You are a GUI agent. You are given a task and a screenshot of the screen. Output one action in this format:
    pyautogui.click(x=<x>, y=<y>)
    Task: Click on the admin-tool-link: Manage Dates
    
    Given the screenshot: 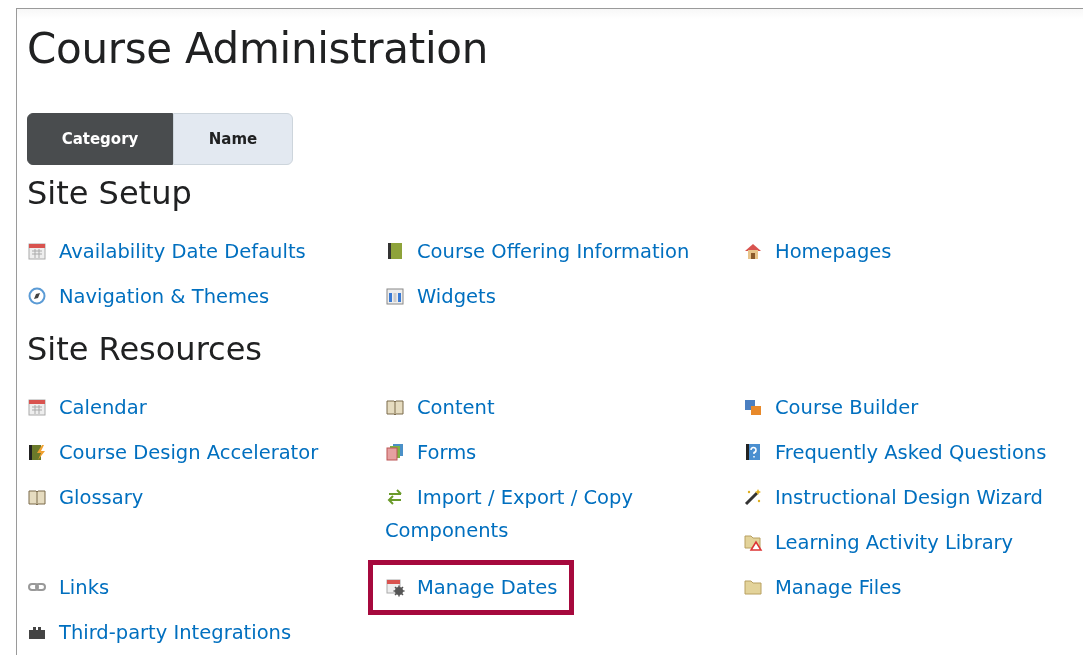 What is the action you would take?
    pyautogui.click(x=471, y=587)
    